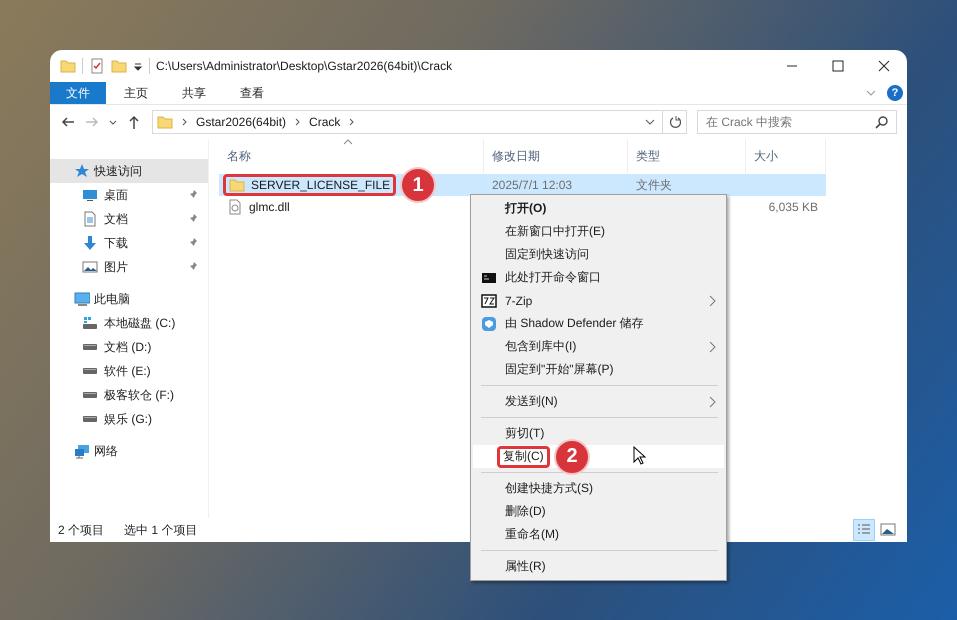 This screenshot has height=620, width=957. Describe the element at coordinates (793, 207) in the screenshot. I see `table-cell: 6,035 KB` at that location.